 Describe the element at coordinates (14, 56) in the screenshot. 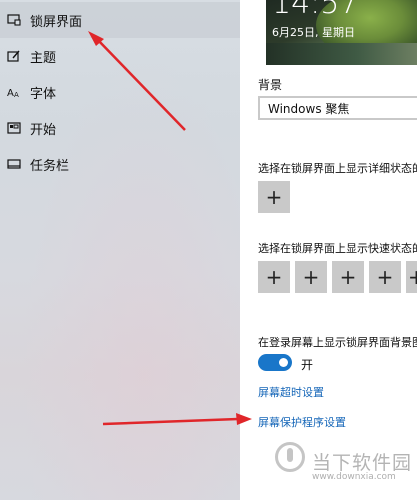

I see `theme-brush-icon` at that location.